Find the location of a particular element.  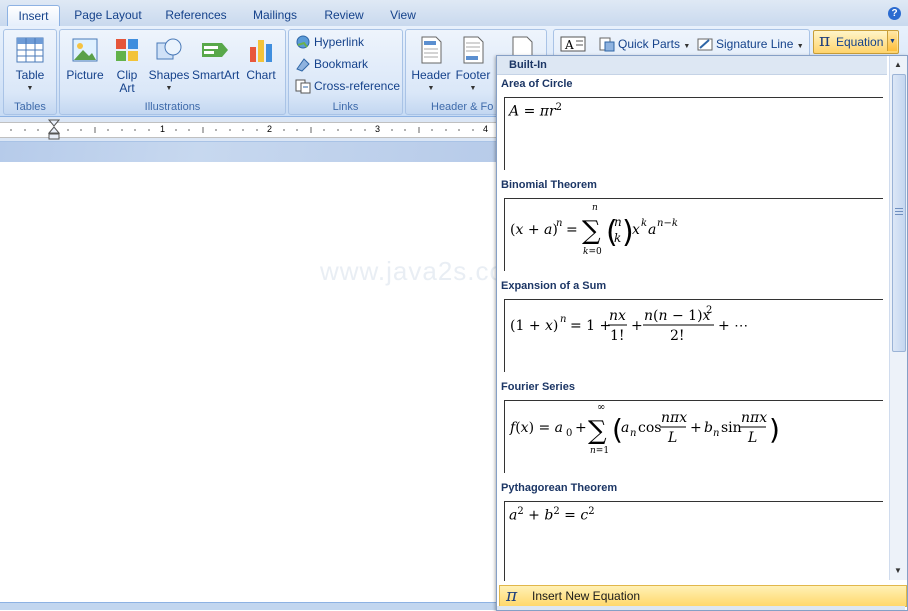

svg-text: L is located at coordinates (672, 438).